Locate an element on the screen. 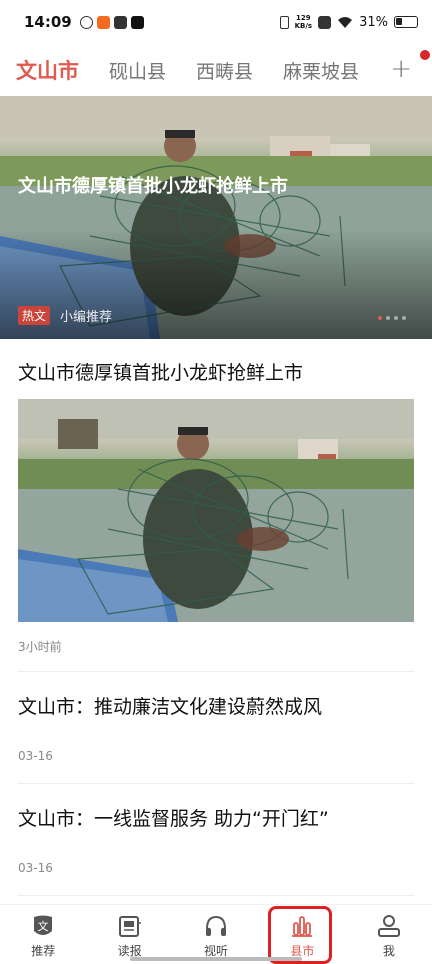 The width and height of the screenshot is (432, 964). nav-county: 县市 is located at coordinates (302, 934).